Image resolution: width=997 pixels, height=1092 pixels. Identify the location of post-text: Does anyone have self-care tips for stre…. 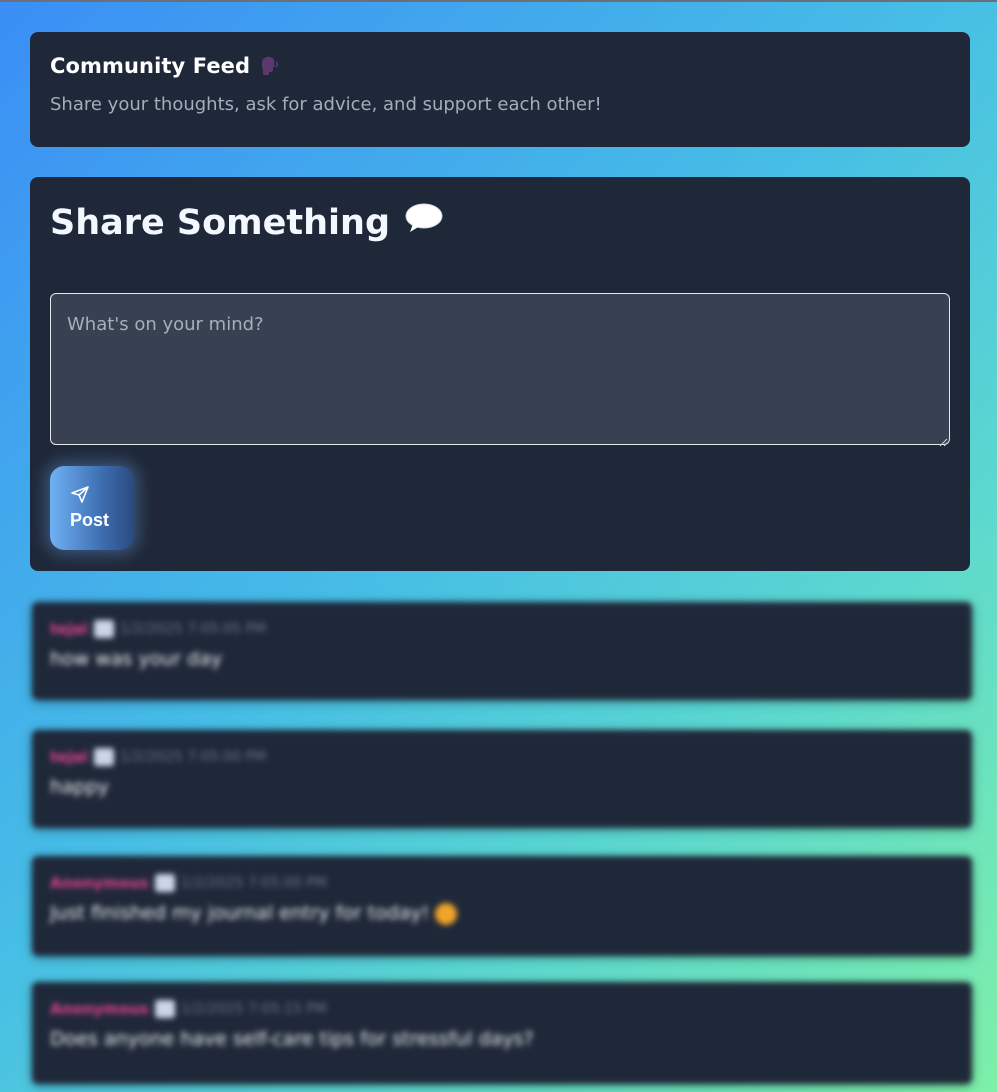
(292, 1039).